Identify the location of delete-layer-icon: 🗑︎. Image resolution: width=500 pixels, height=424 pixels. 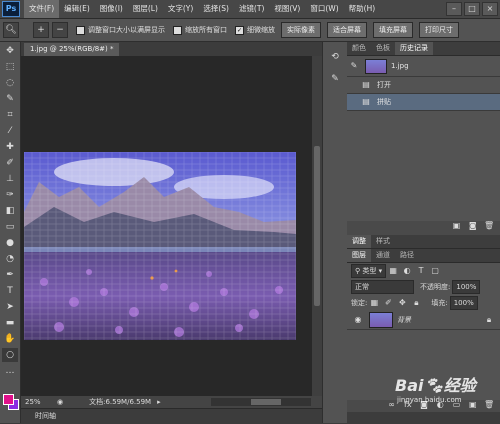
(489, 405).